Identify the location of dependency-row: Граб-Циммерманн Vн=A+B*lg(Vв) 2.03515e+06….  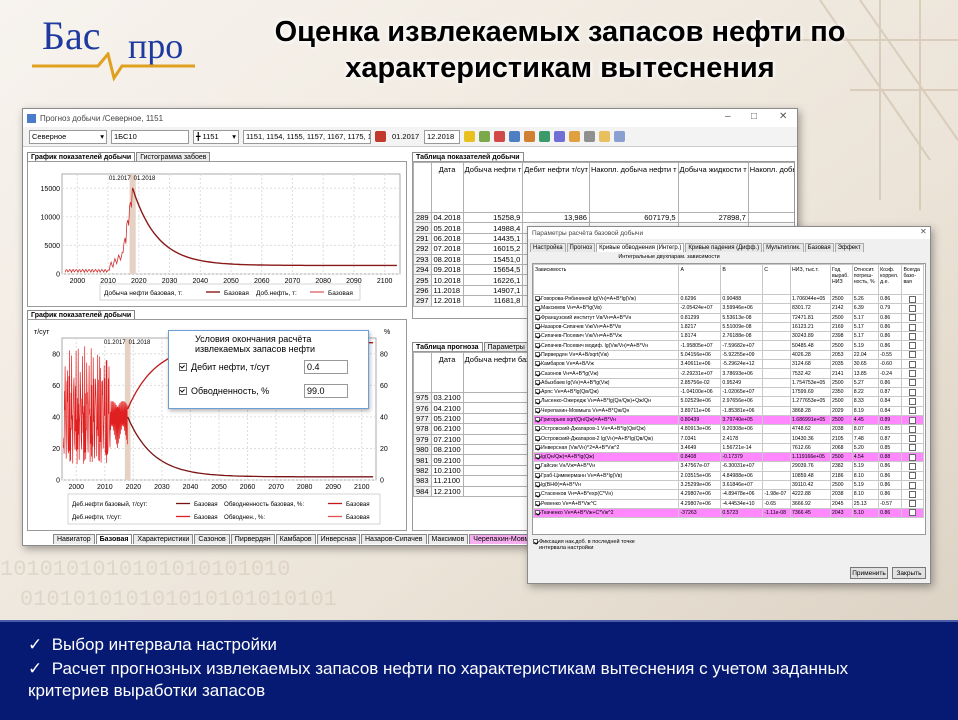
(728, 475).